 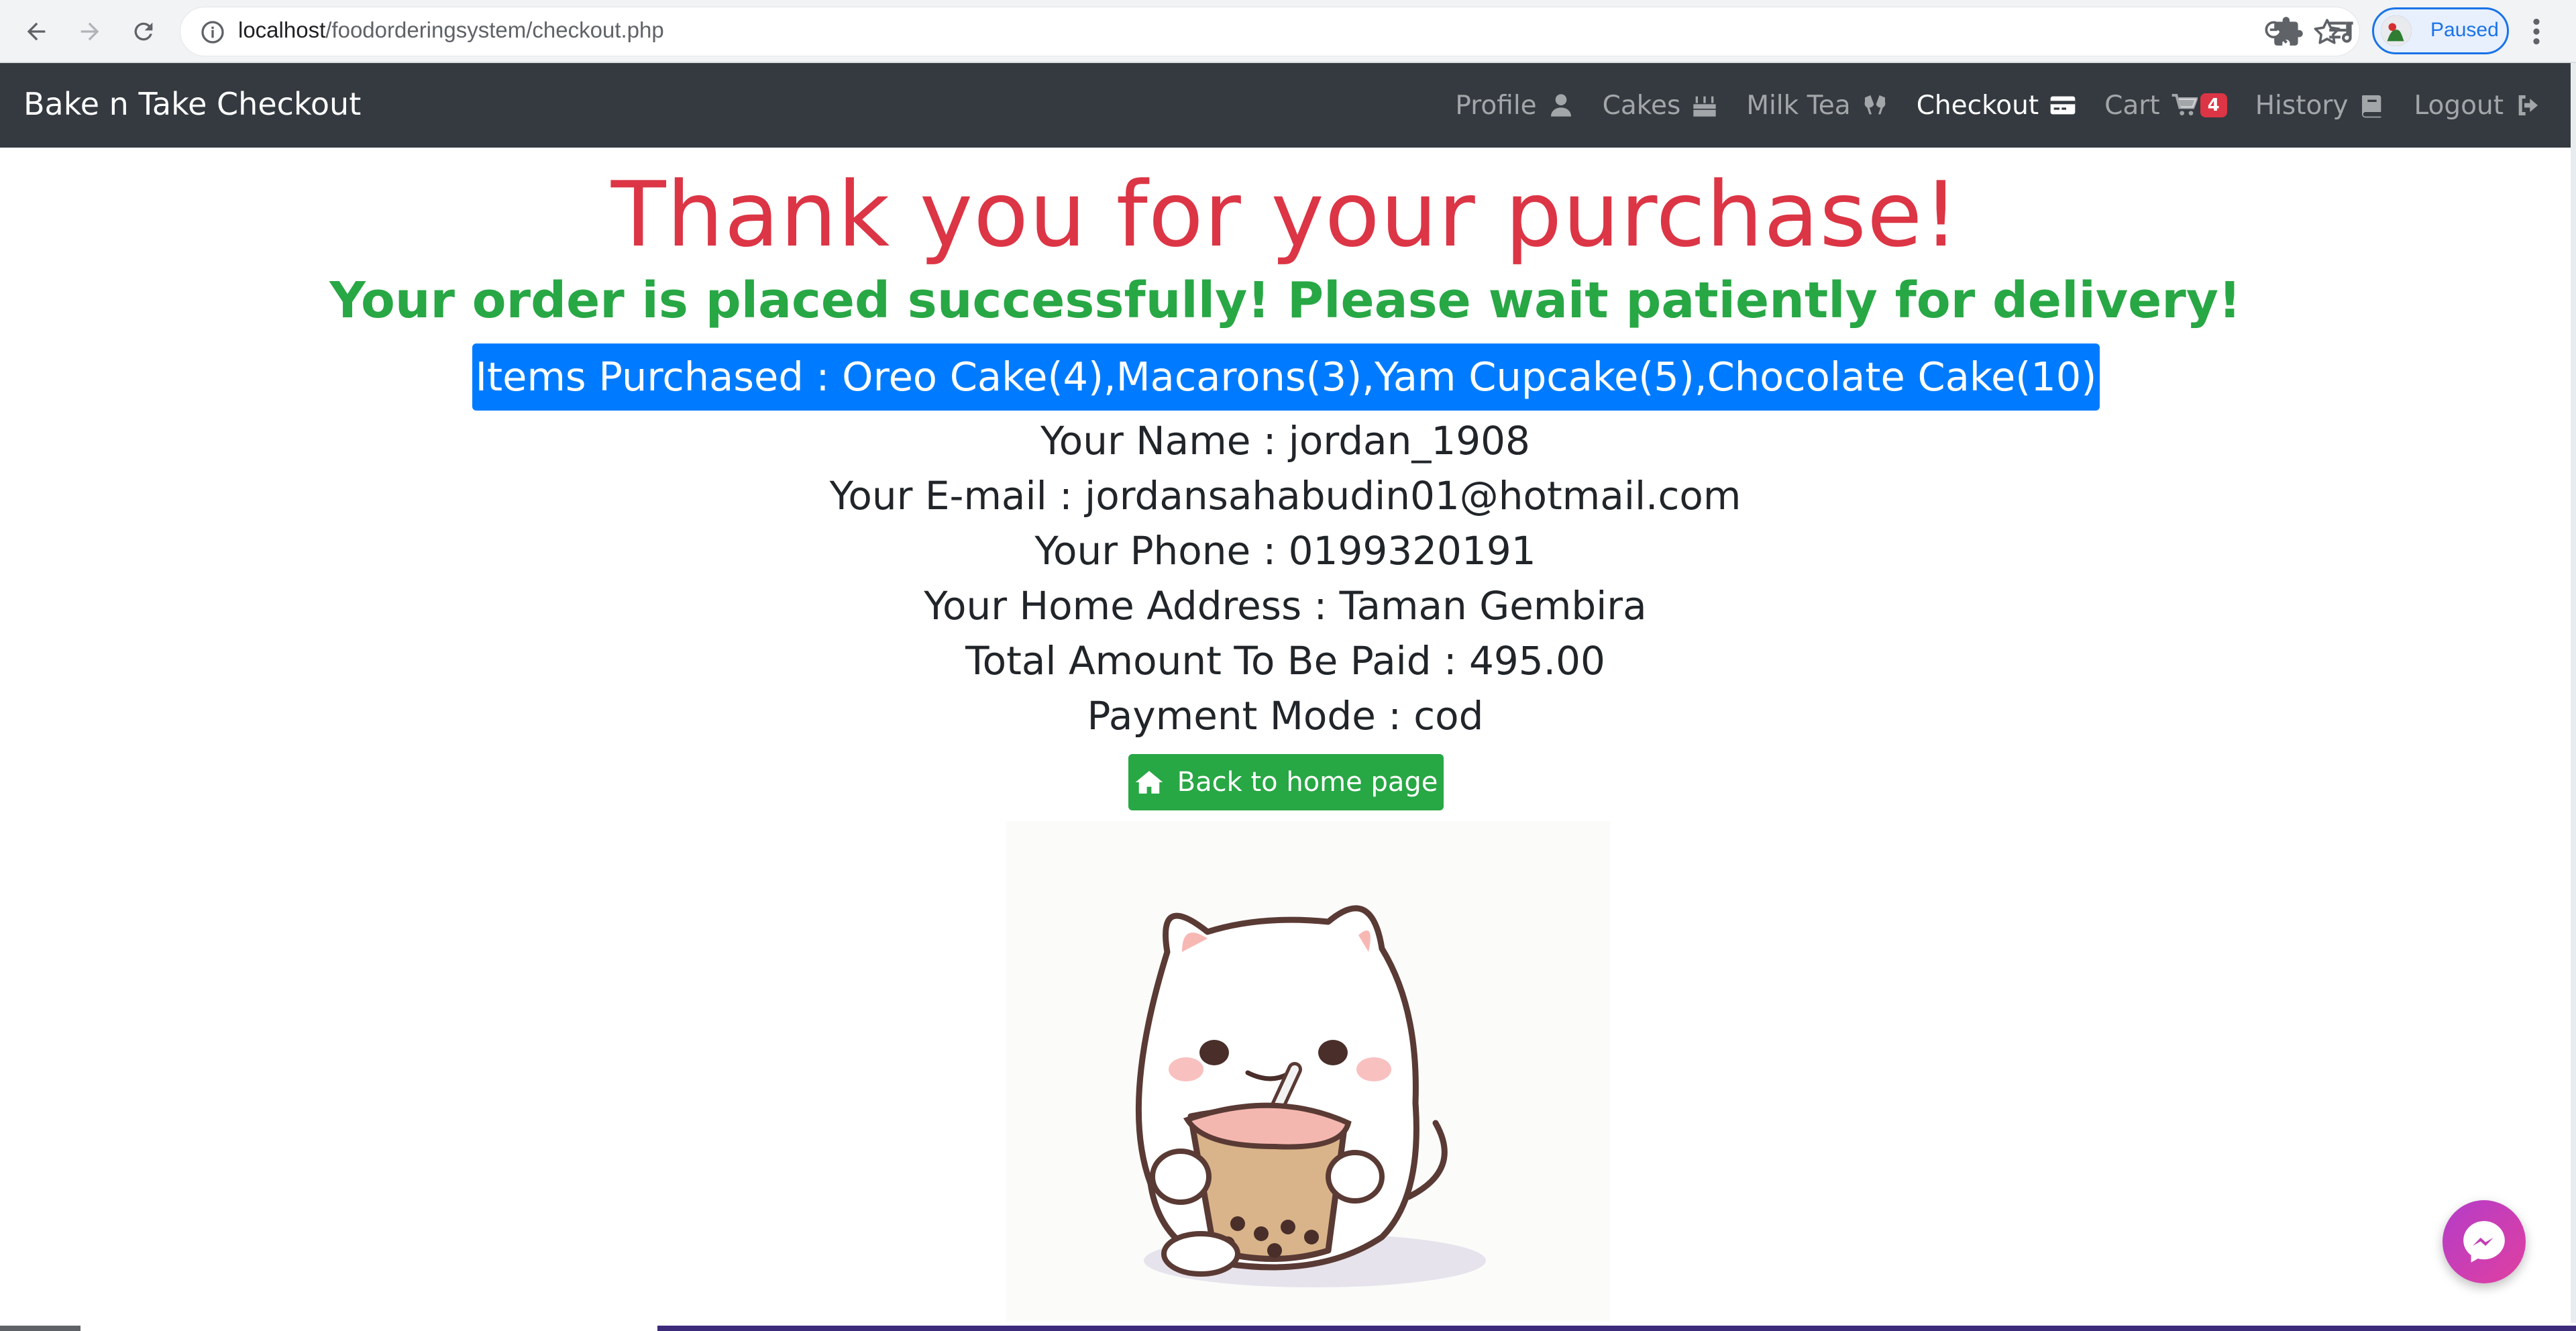 What do you see at coordinates (1285, 214) in the screenshot?
I see `page-title: Thank you for your purchase!` at bounding box center [1285, 214].